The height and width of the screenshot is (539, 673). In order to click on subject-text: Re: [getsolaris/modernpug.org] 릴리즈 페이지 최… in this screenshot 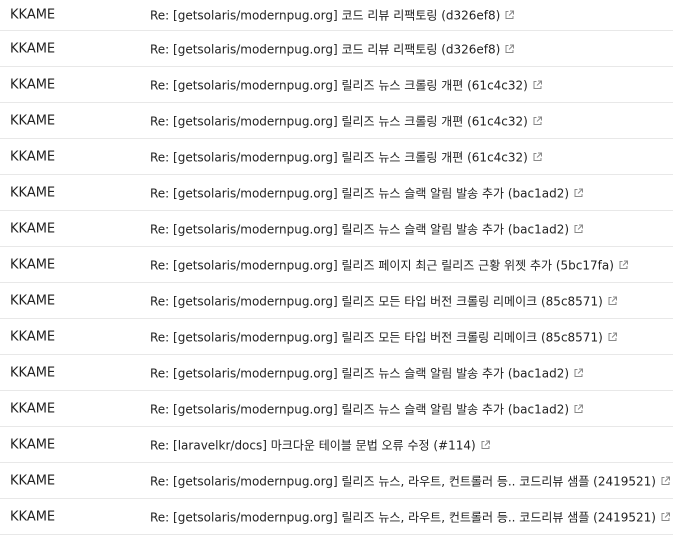, I will do `click(382, 264)`.